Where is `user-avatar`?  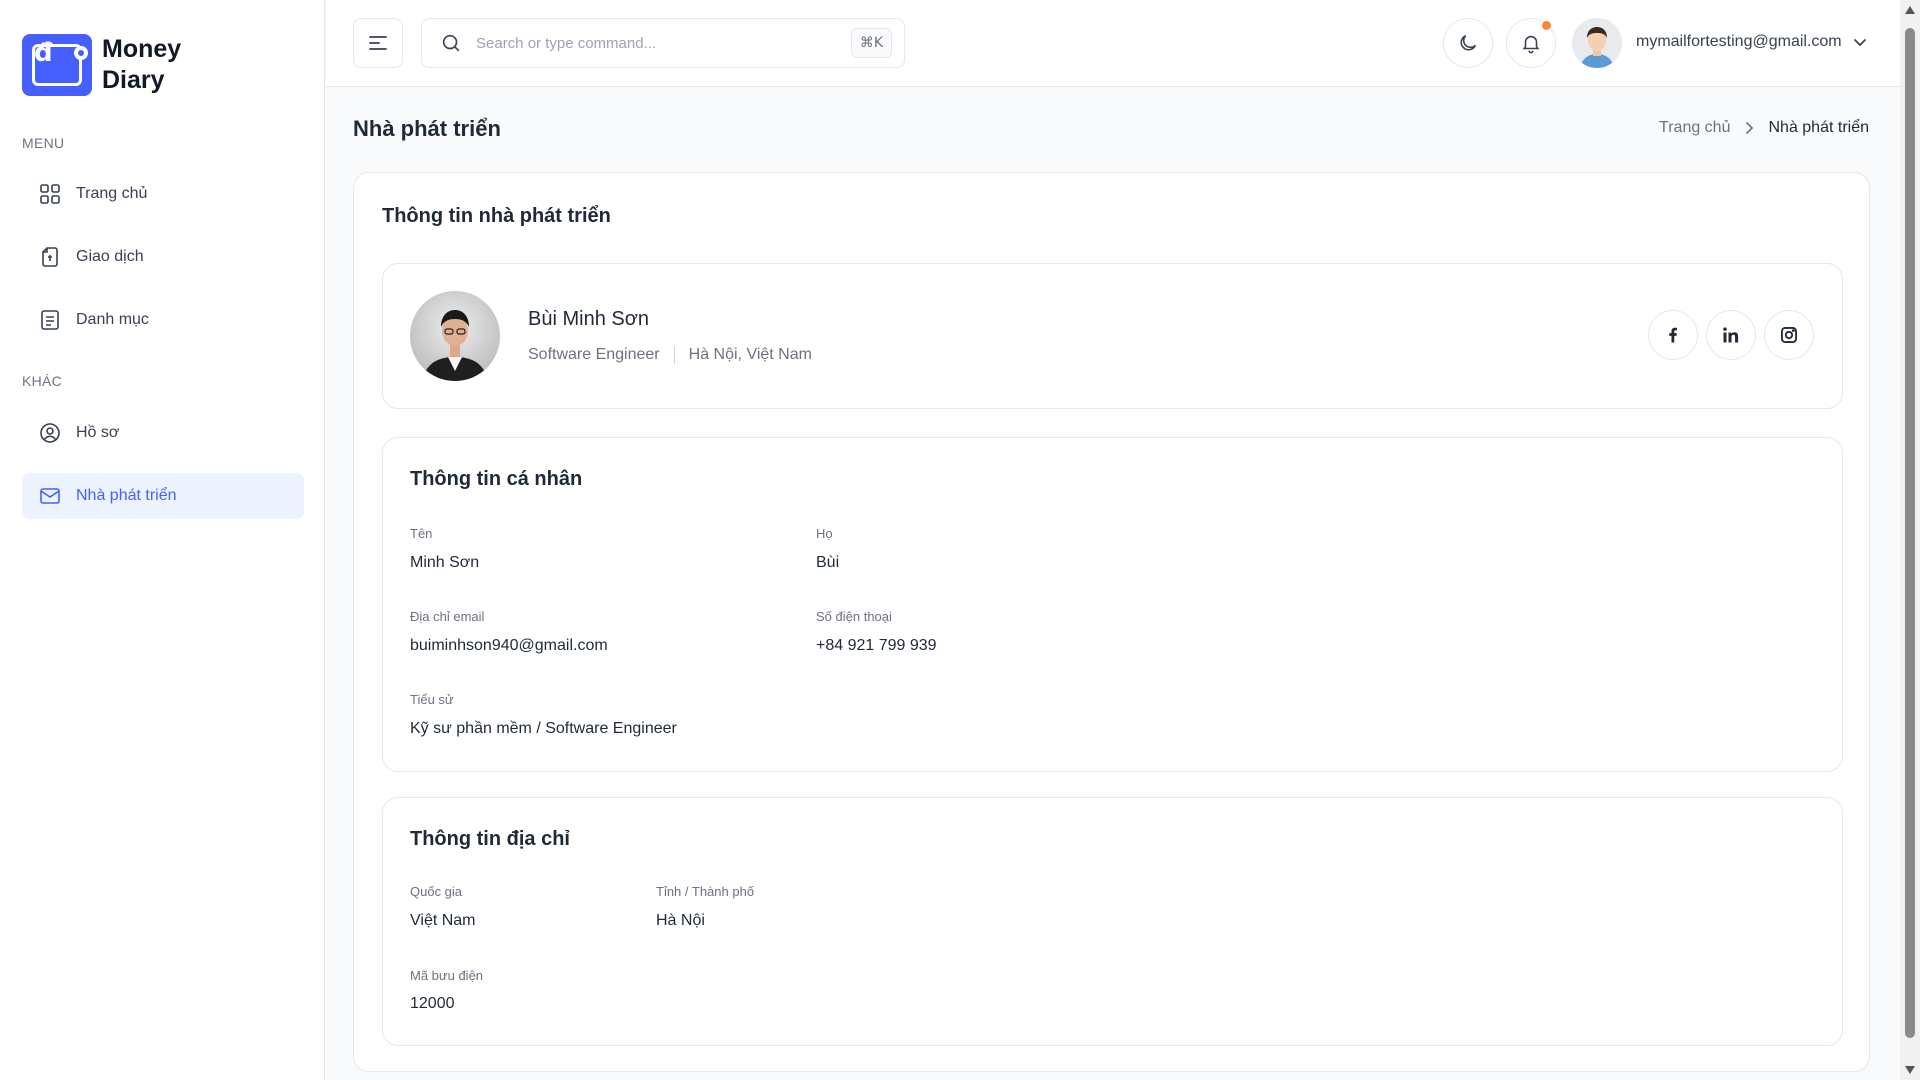 user-avatar is located at coordinates (1597, 43).